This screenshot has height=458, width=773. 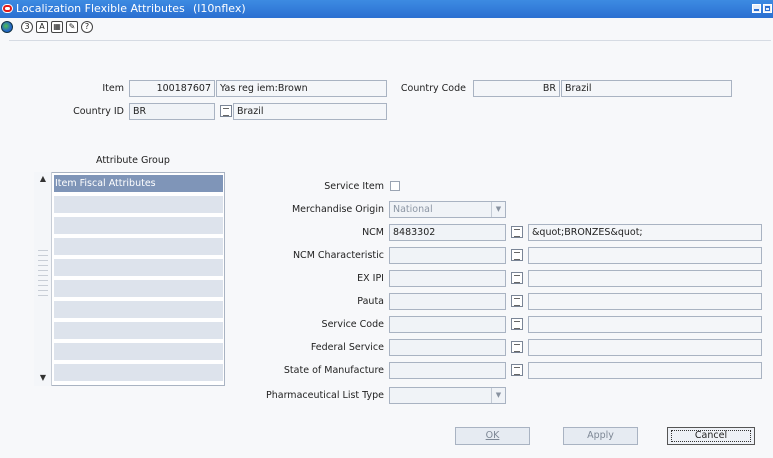 I want to click on ok-button-label: OK, so click(x=492, y=435).